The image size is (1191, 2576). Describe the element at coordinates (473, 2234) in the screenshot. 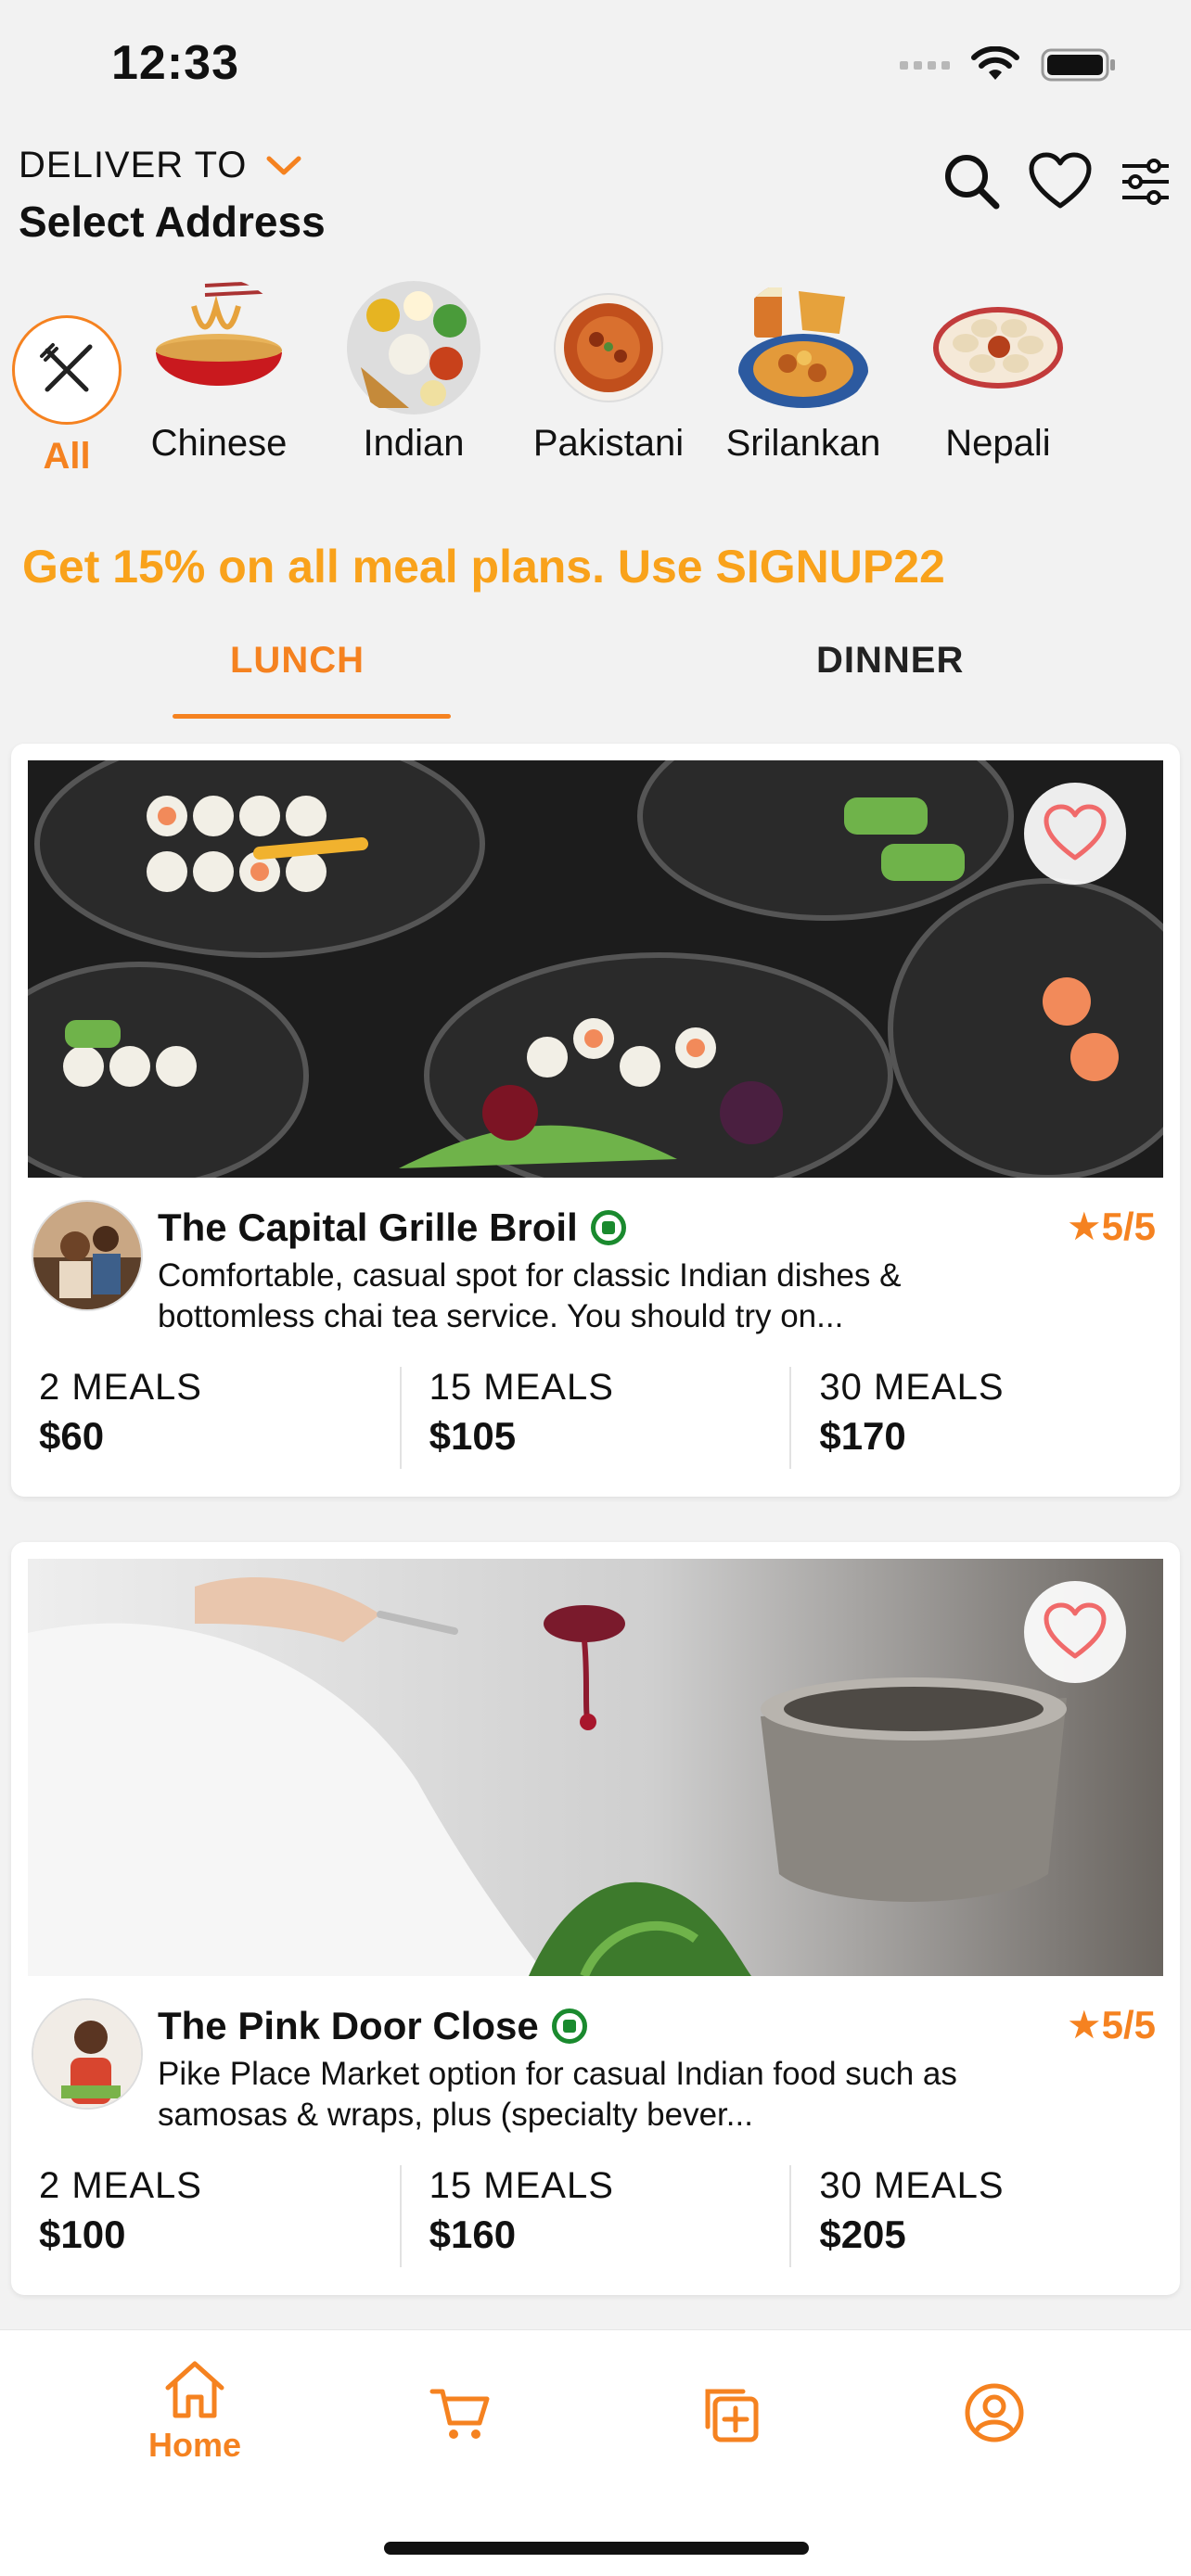

I see `meal-plan-price: $160` at that location.